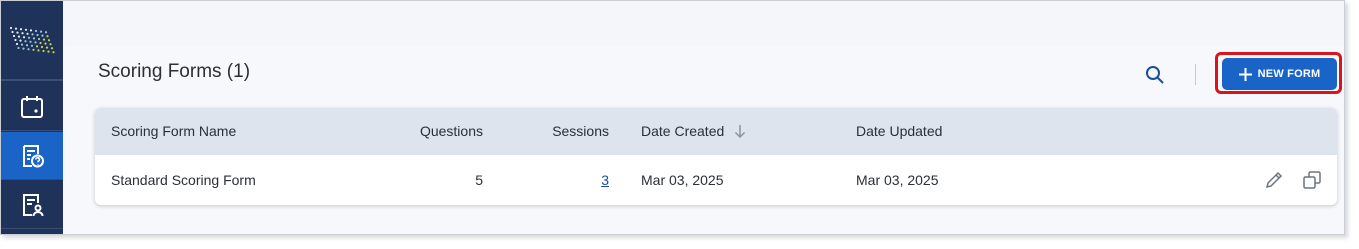  I want to click on search-icon, so click(1155, 75).